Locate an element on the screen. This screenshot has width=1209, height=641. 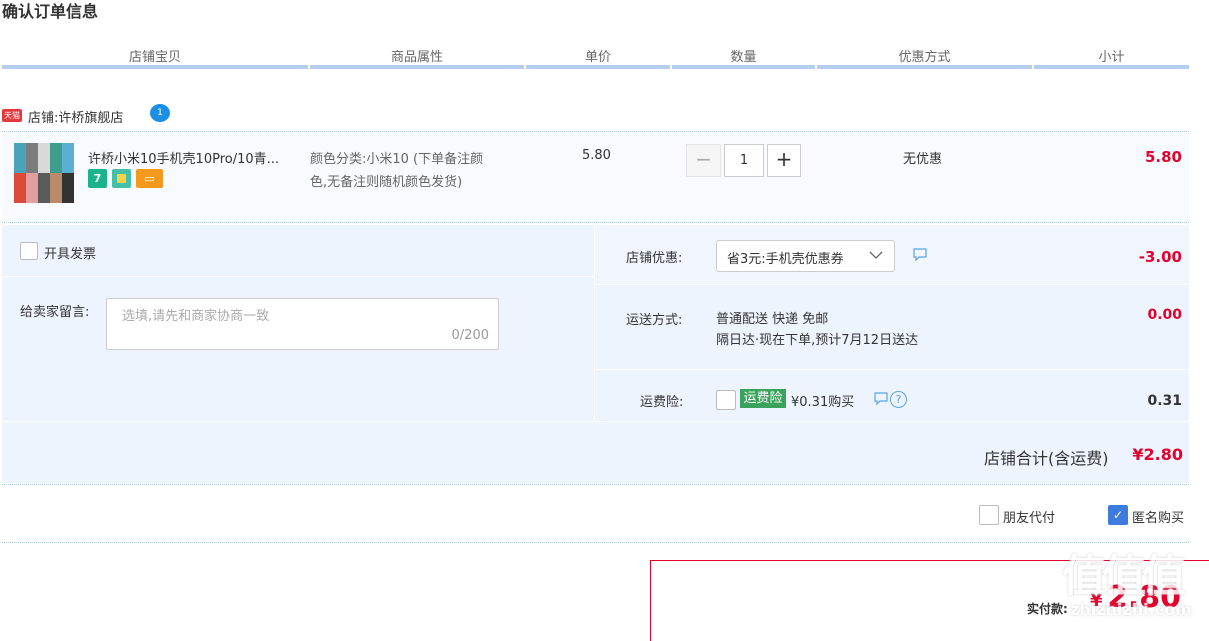
insurance-label: 运费险: is located at coordinates (662, 402).